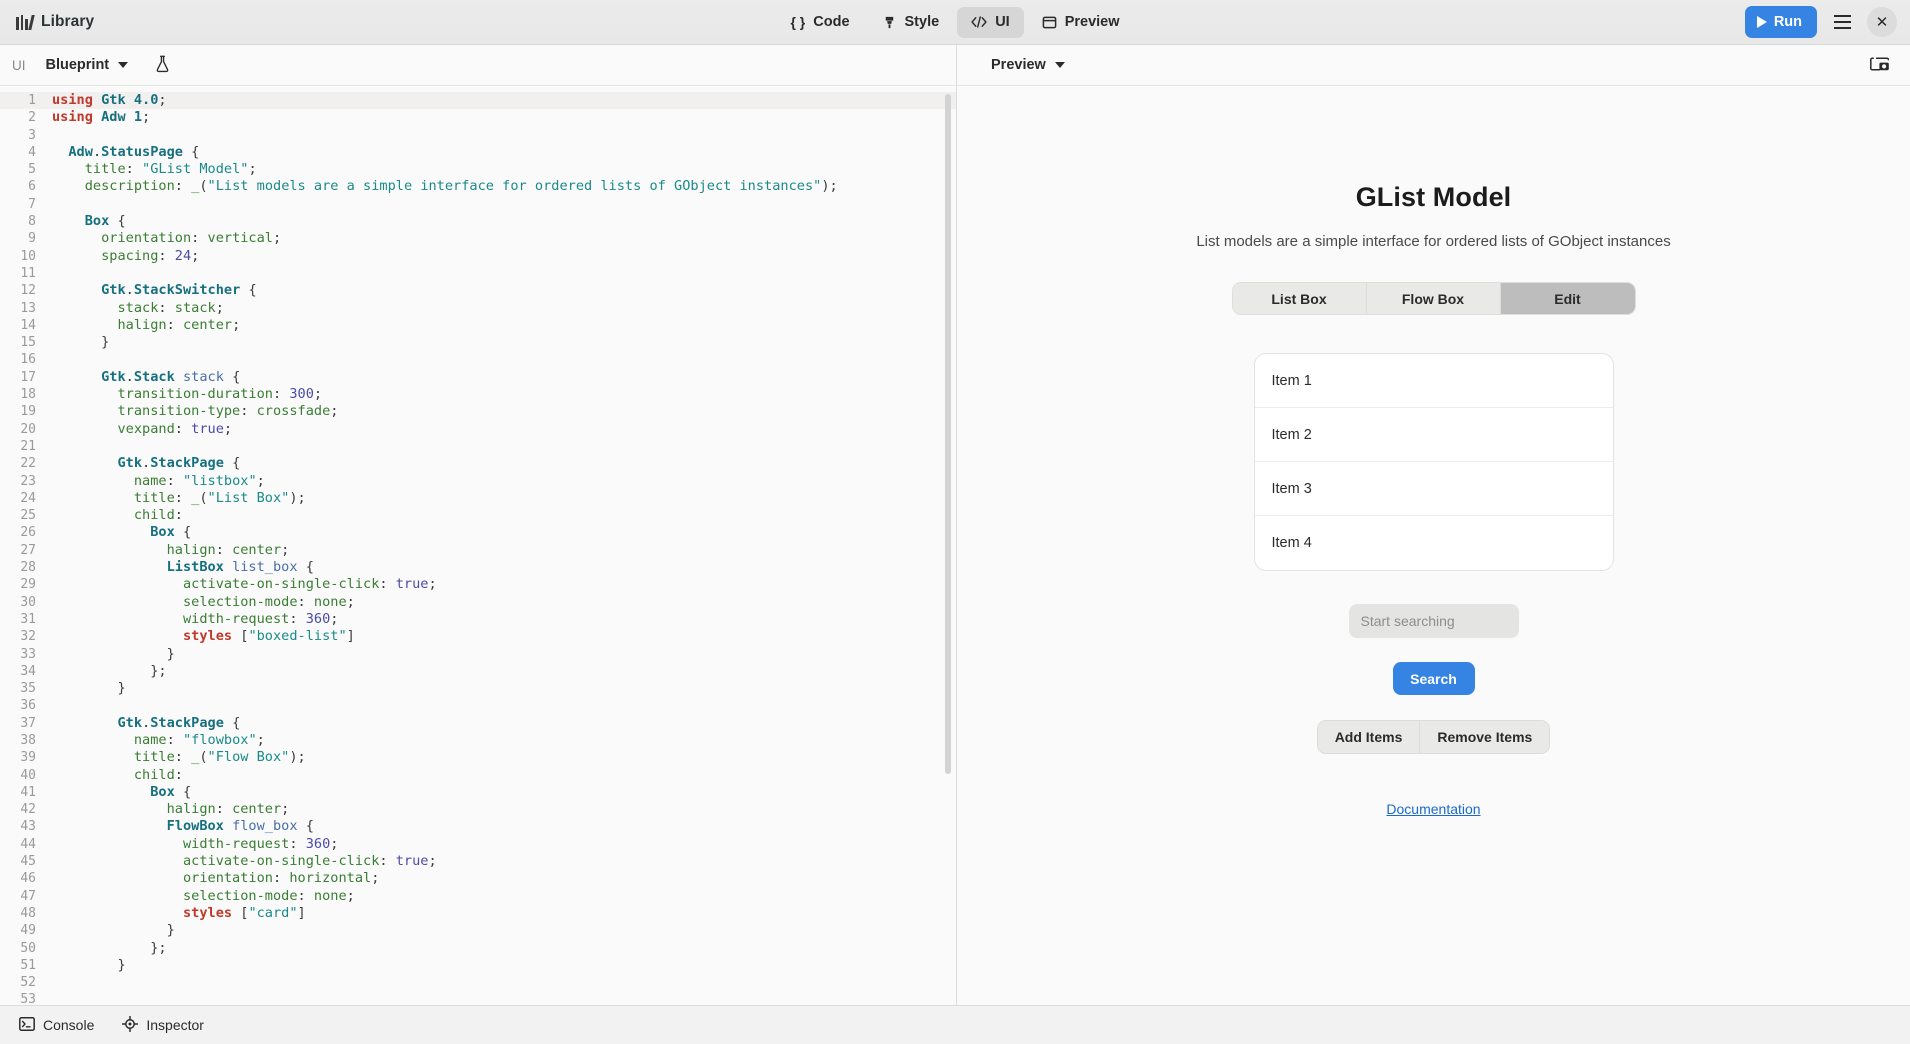  I want to click on code-line: 26 Box {, so click(478, 532).